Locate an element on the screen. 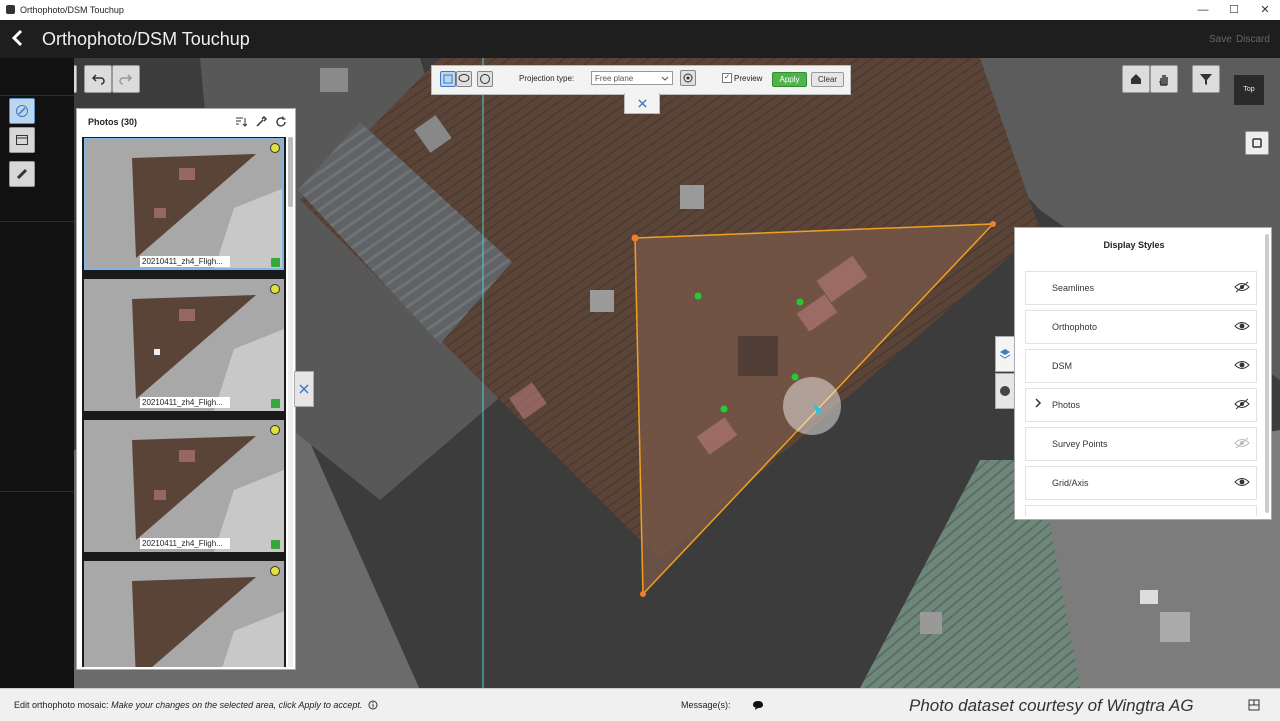 This screenshot has height=721, width=1280. messages-label: Message(s): is located at coordinates (706, 705).